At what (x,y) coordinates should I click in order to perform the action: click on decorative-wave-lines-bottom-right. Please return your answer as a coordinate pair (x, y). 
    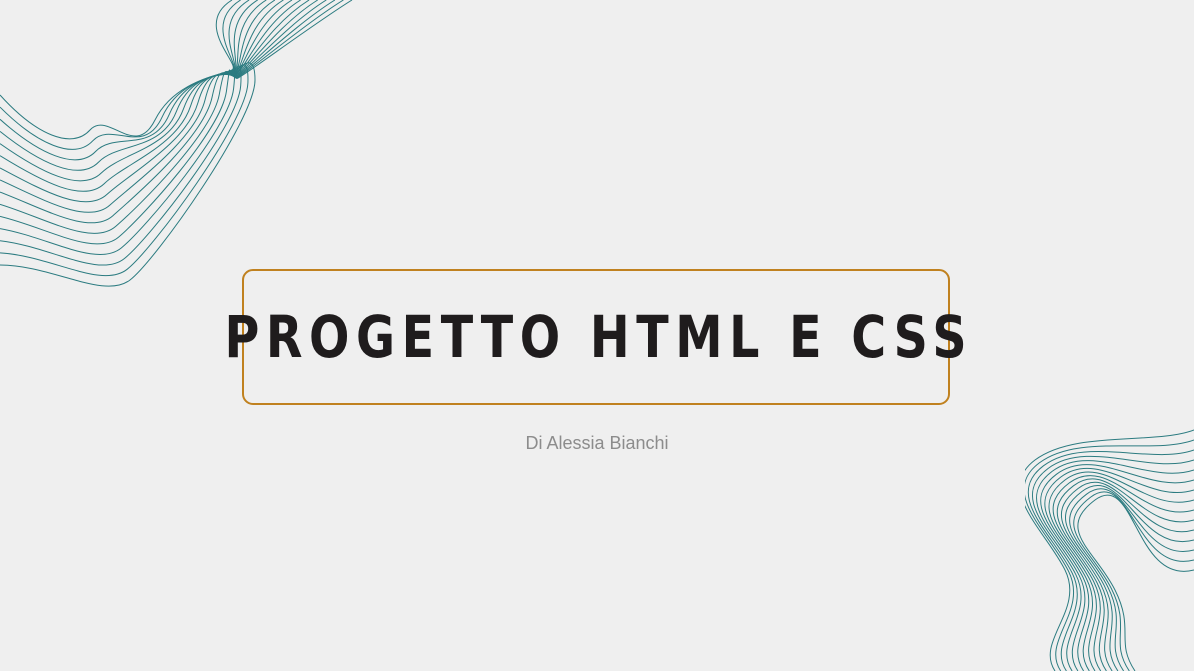
    Looking at the image, I should click on (1109, 550).